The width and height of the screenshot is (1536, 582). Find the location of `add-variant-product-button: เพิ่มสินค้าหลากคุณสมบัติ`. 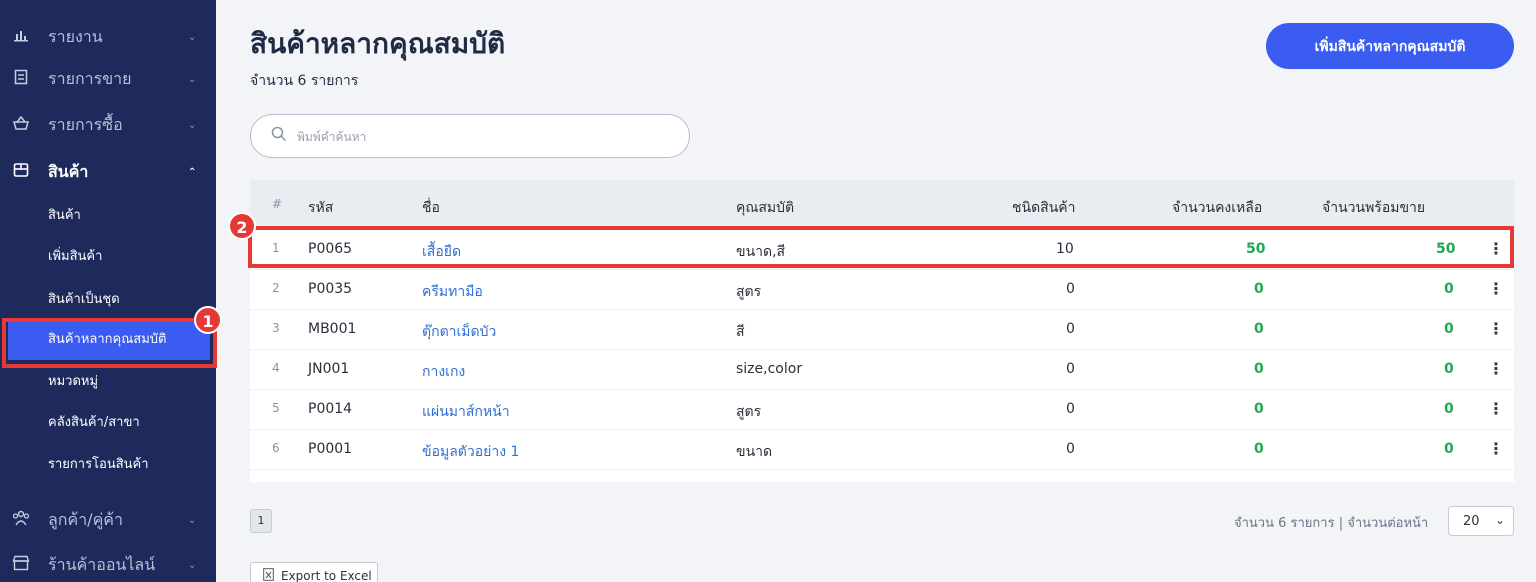

add-variant-product-button: เพิ่มสินค้าหลากคุณสมบัติ is located at coordinates (1390, 46).